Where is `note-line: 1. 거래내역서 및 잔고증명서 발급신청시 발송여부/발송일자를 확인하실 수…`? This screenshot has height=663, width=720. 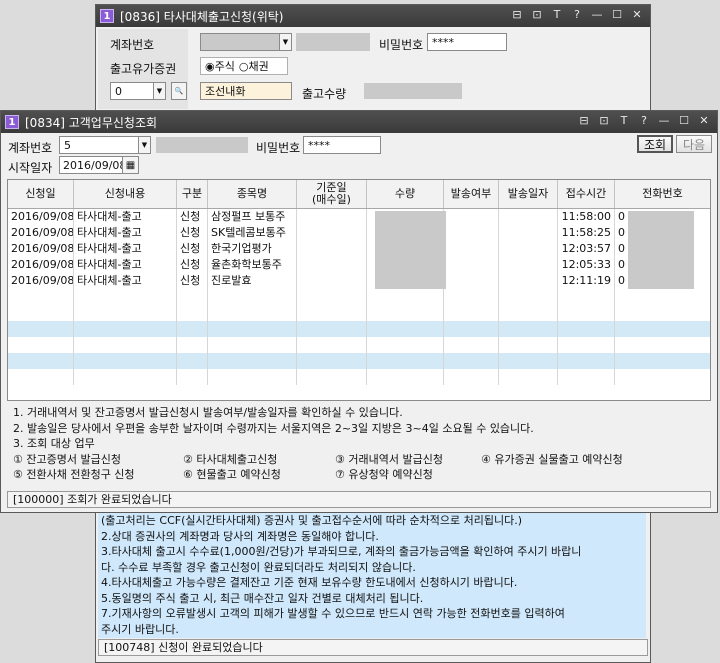
note-line: 1. 거래내역서 및 잔고증명서 발급신청시 발송여부/발송일자를 확인하실 수… is located at coordinates (208, 412).